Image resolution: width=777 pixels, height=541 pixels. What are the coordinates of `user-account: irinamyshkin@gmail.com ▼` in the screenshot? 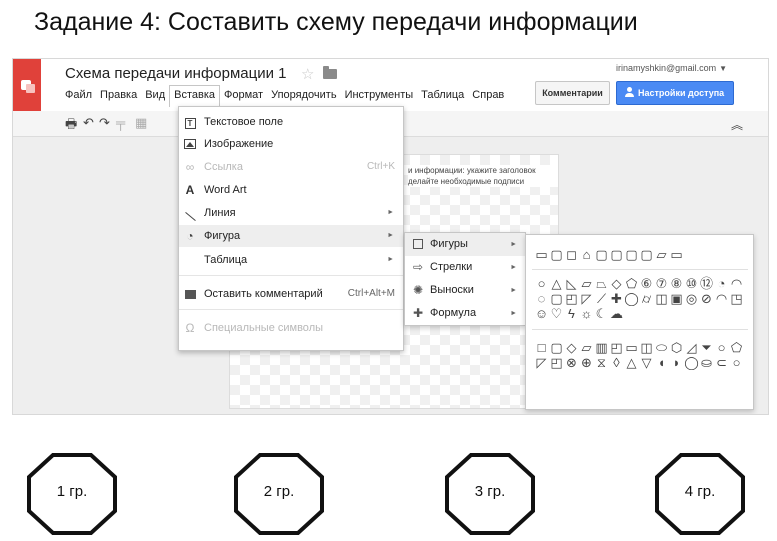 It's located at (671, 68).